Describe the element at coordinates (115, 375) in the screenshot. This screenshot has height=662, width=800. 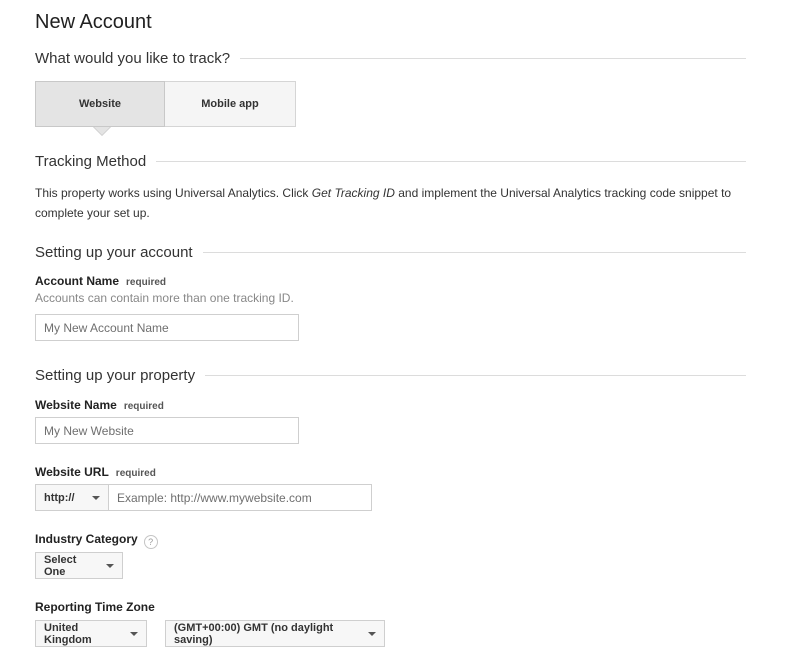
I see `property-heading-text: Setting up your property` at that location.